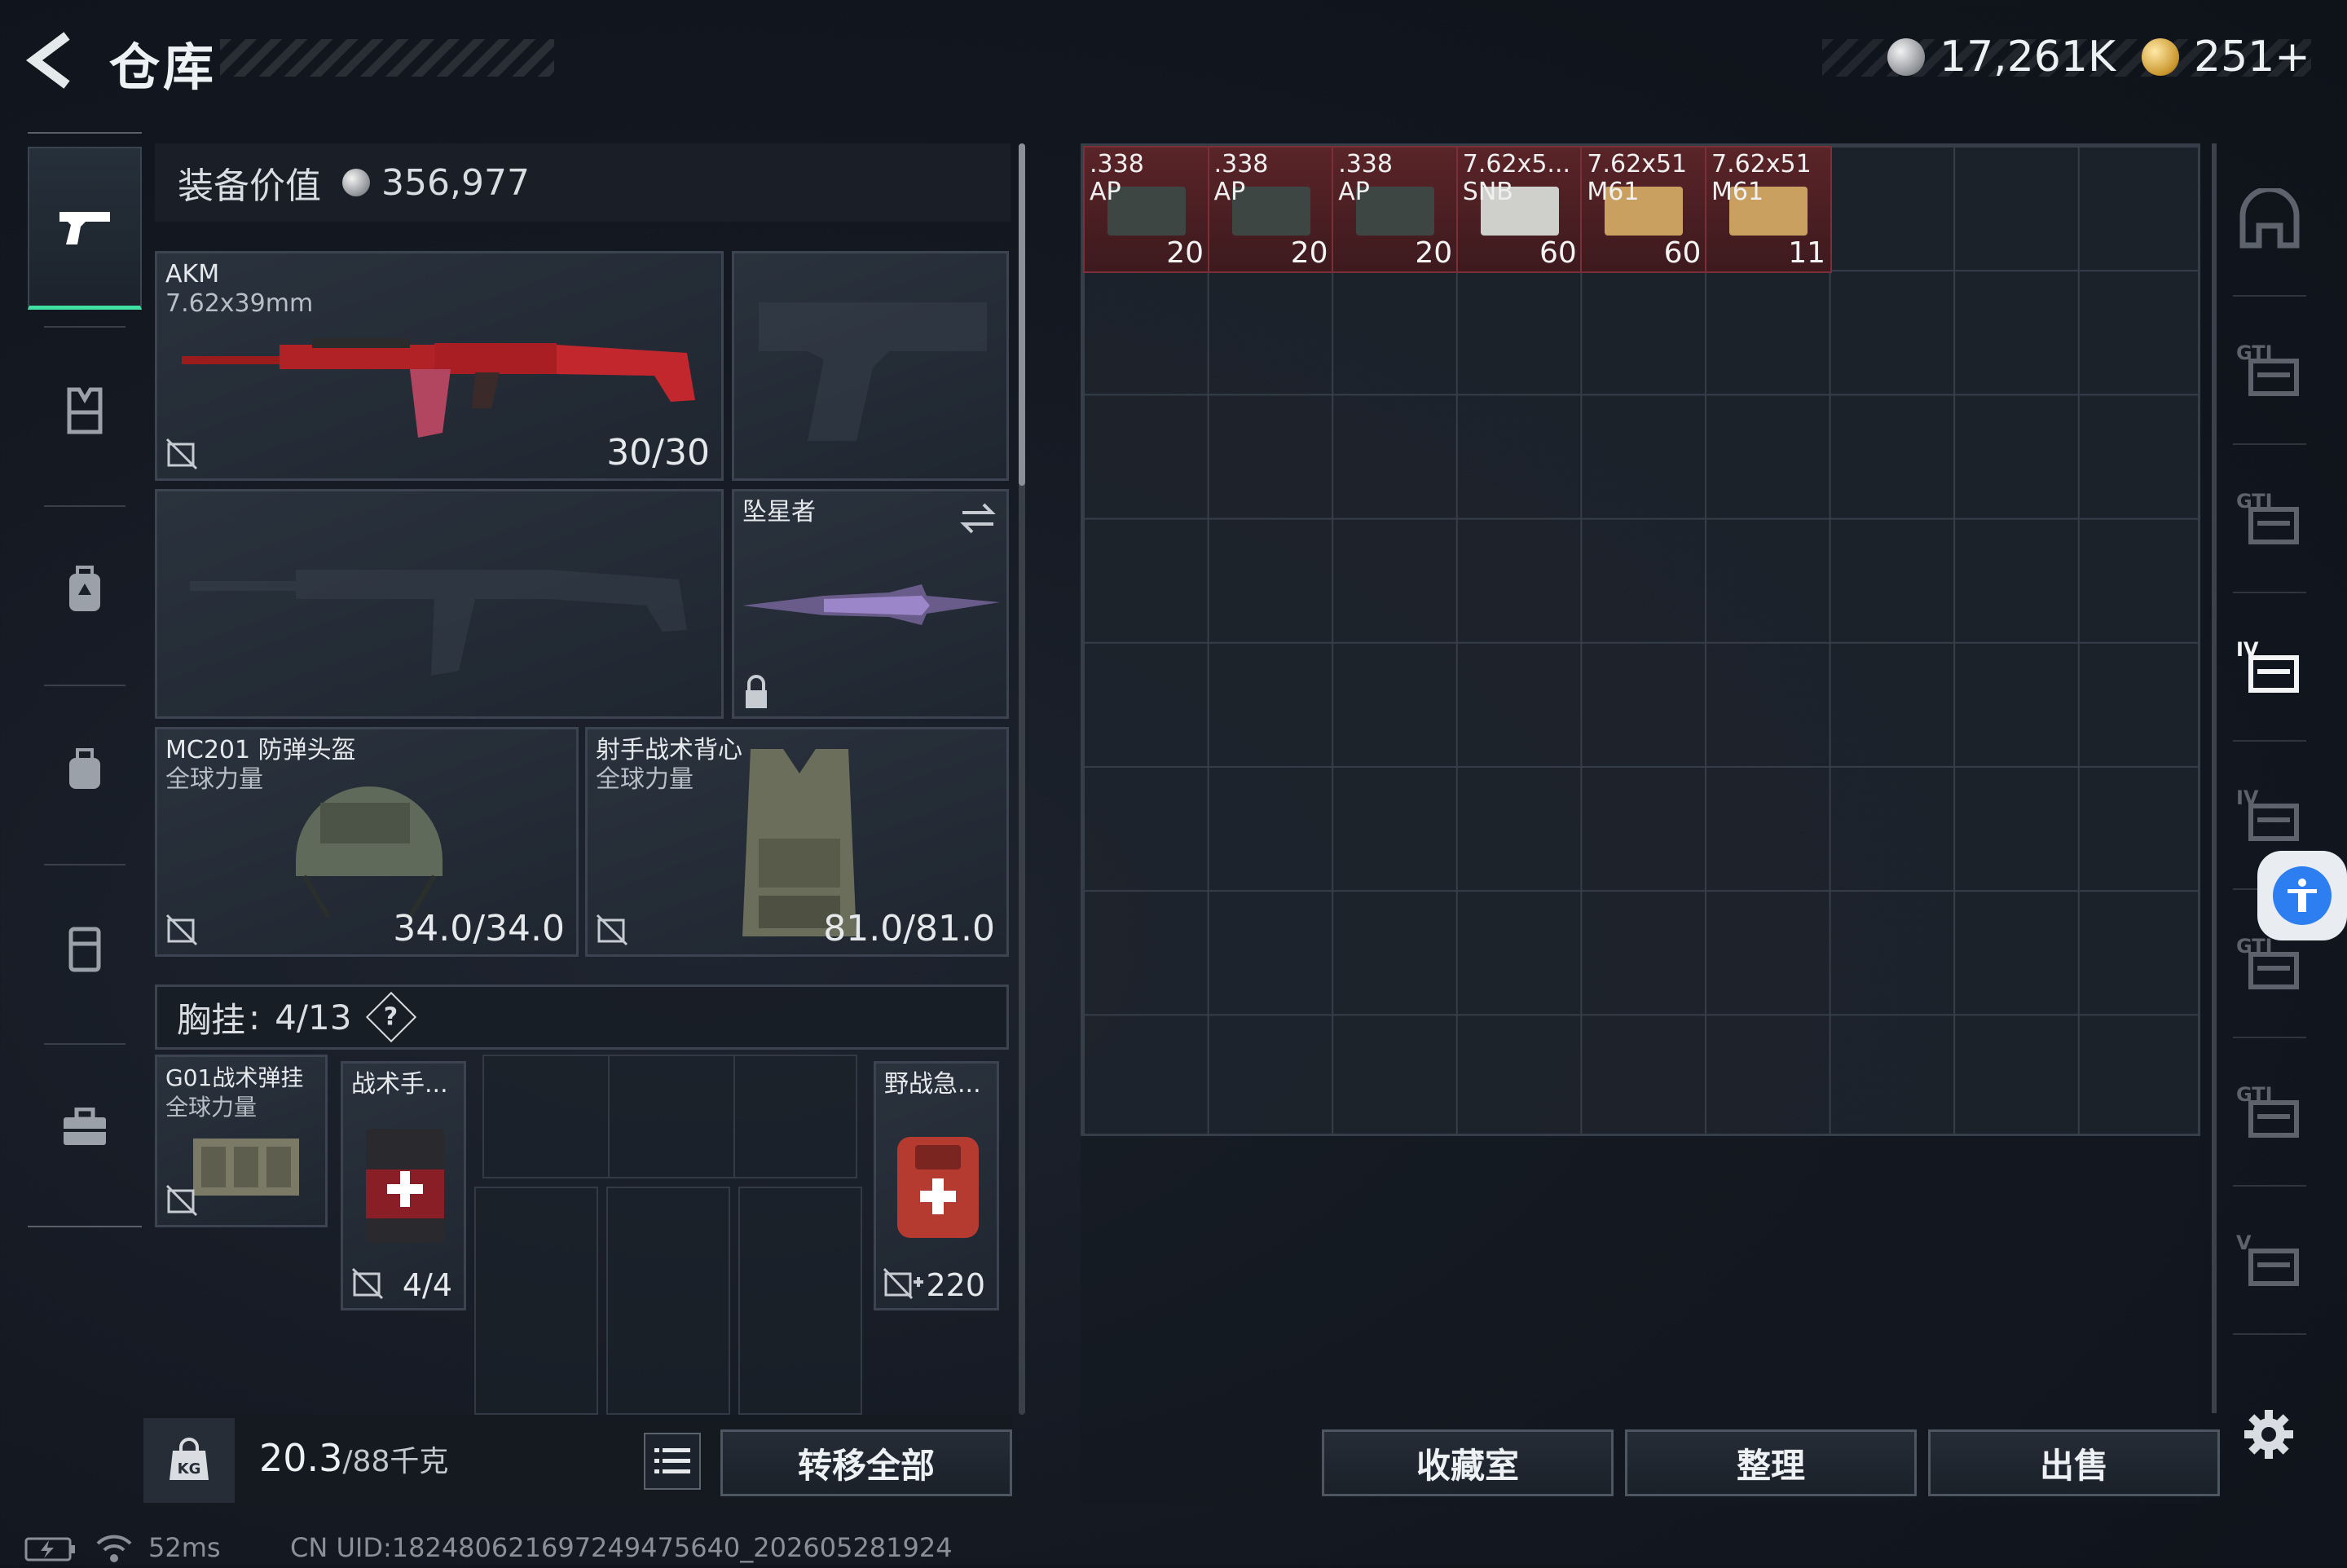 This screenshot has width=2347, height=1568. I want to click on title-decoration, so click(387, 58).